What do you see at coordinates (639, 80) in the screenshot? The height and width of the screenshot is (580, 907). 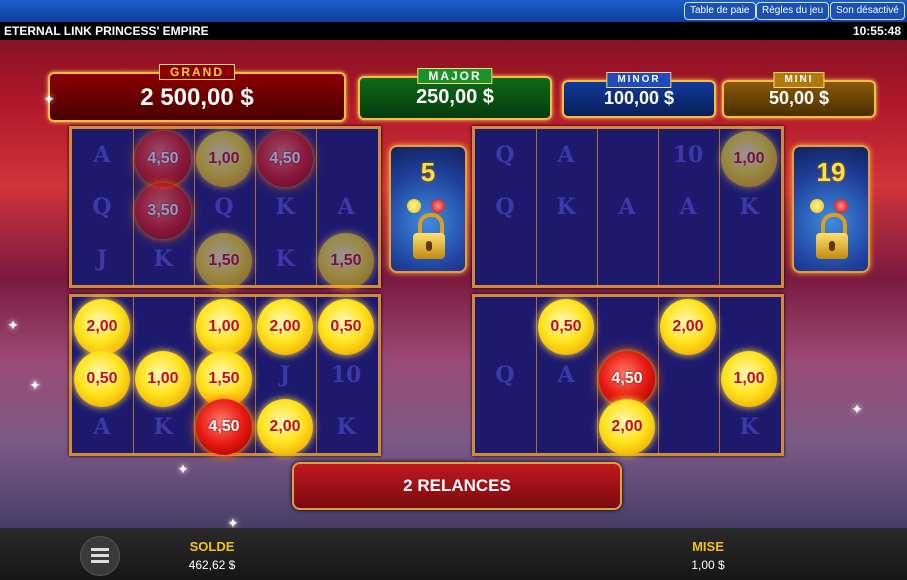 I see `minor-jackpot-label: MINOR` at bounding box center [639, 80].